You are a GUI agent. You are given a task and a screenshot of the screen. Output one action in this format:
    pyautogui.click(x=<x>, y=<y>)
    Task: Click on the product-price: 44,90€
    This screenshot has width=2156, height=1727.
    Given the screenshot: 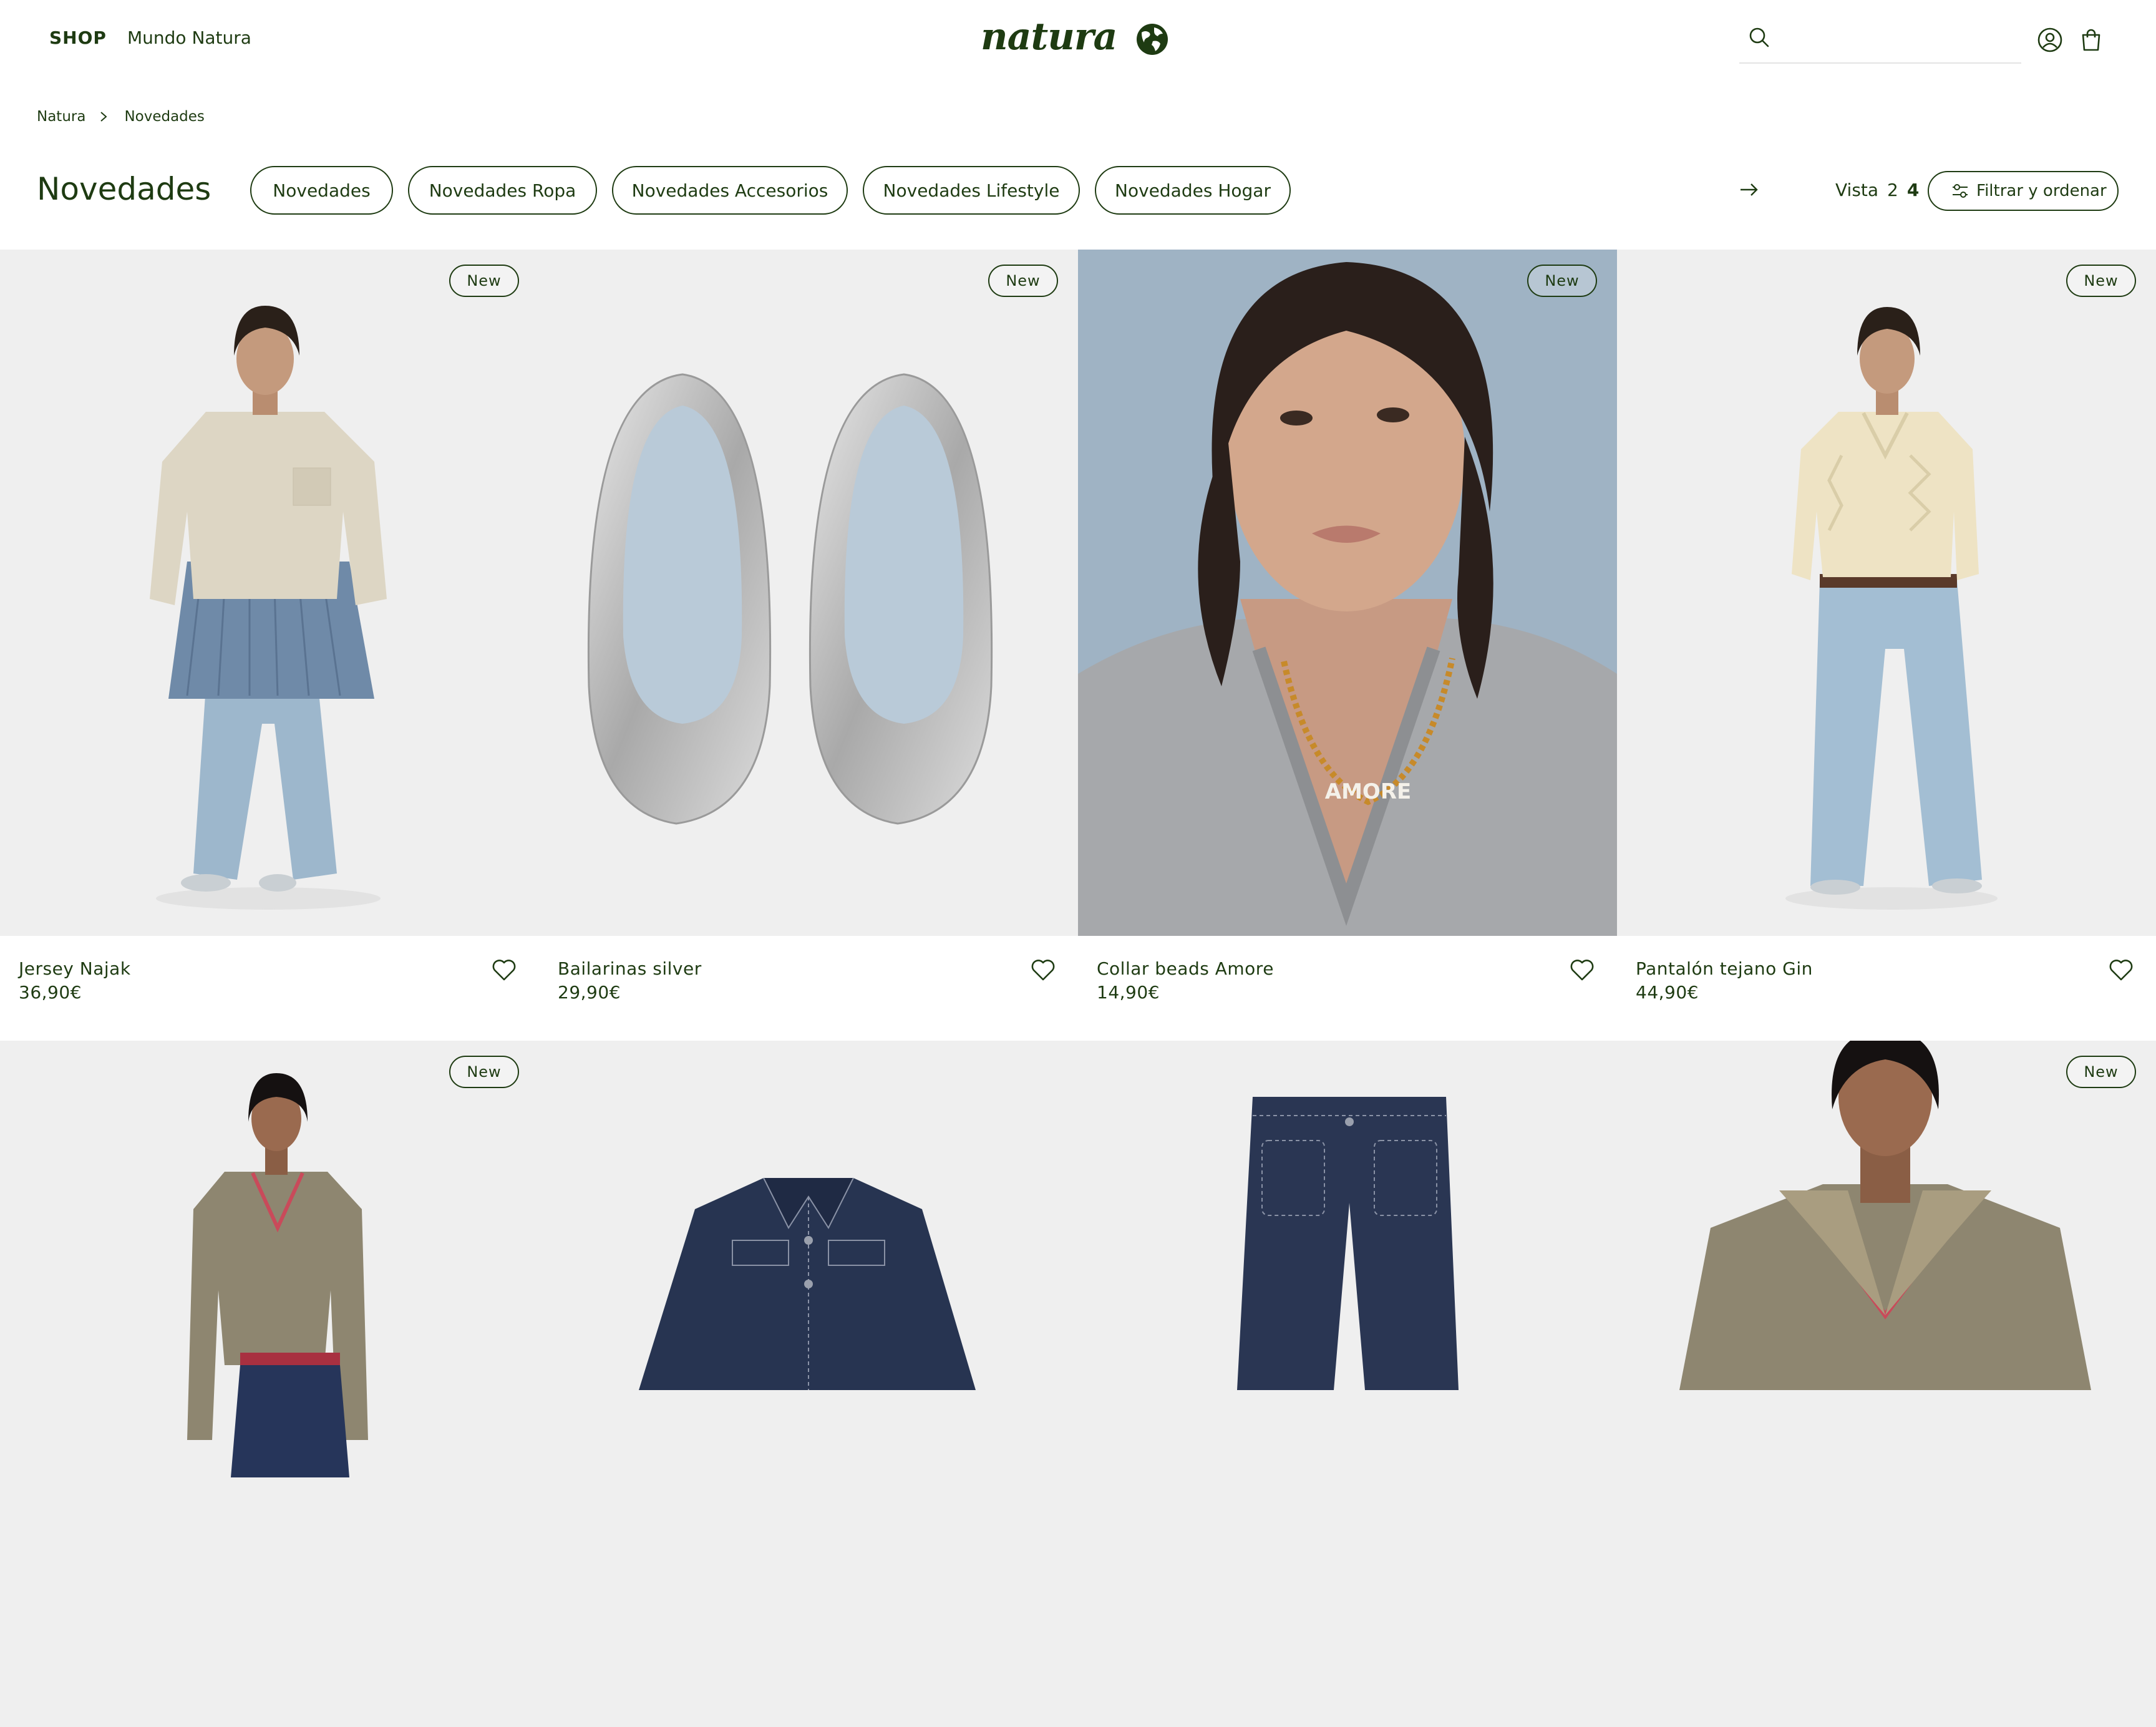 What is the action you would take?
    pyautogui.click(x=1667, y=992)
    